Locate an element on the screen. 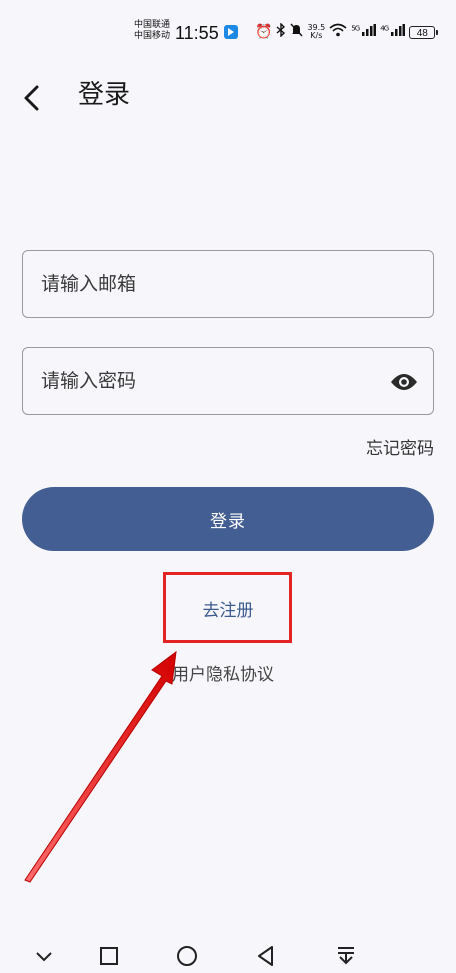 This screenshot has height=973, width=456. mute-bell-icon is located at coordinates (296, 32).